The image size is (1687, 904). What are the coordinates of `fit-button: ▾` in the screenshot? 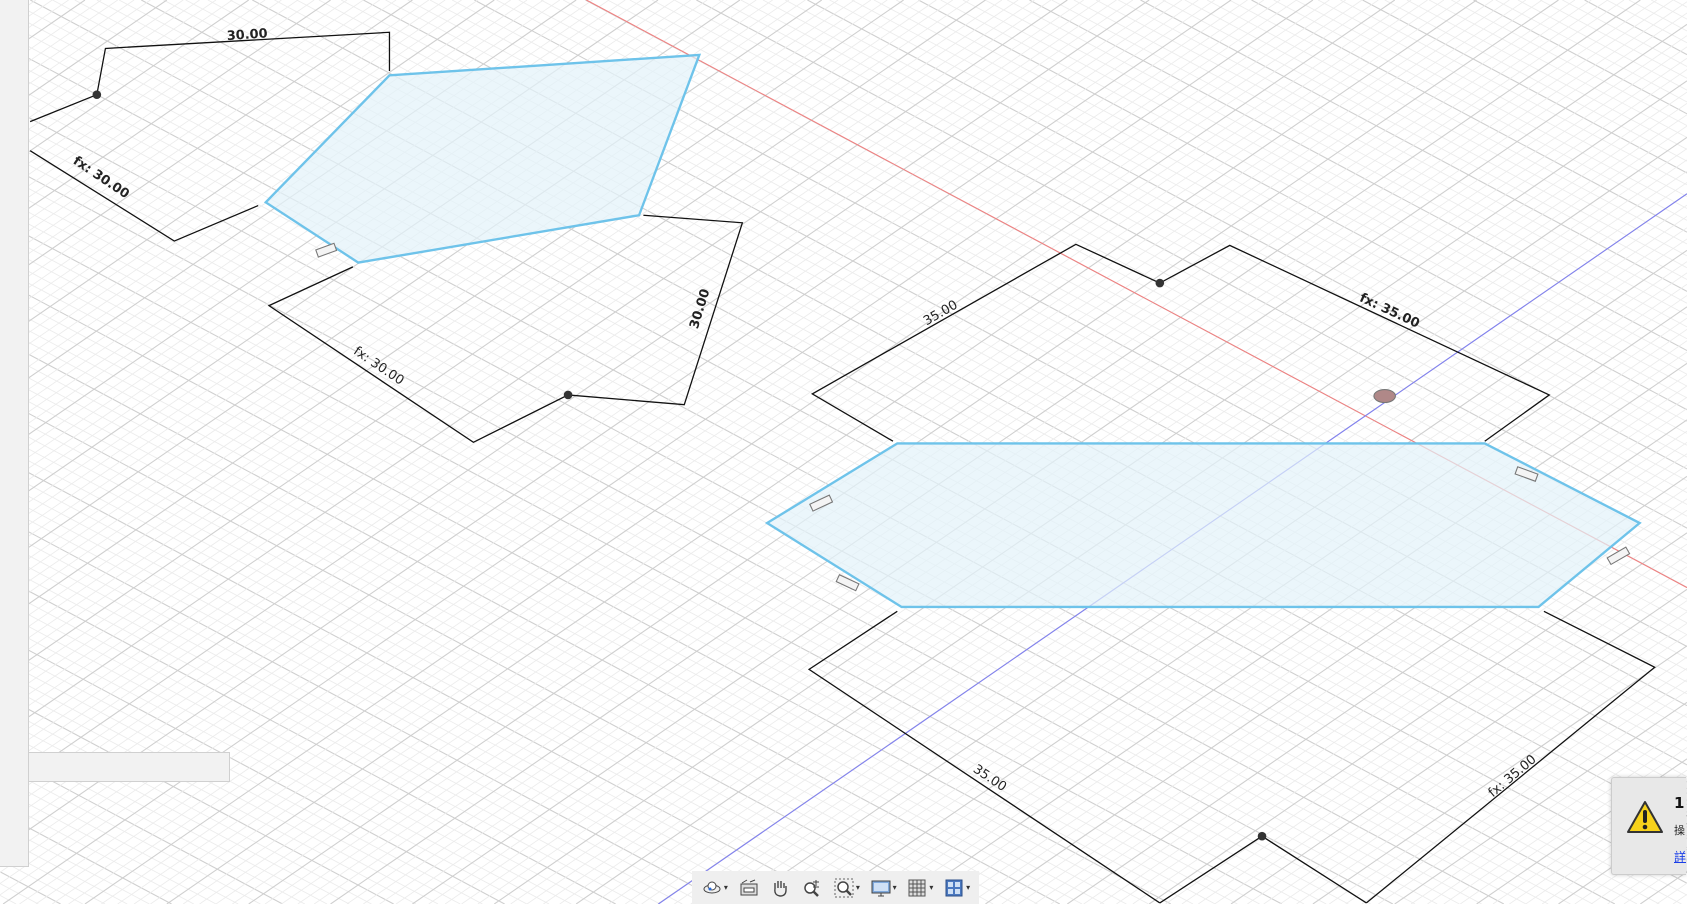 It's located at (846, 888).